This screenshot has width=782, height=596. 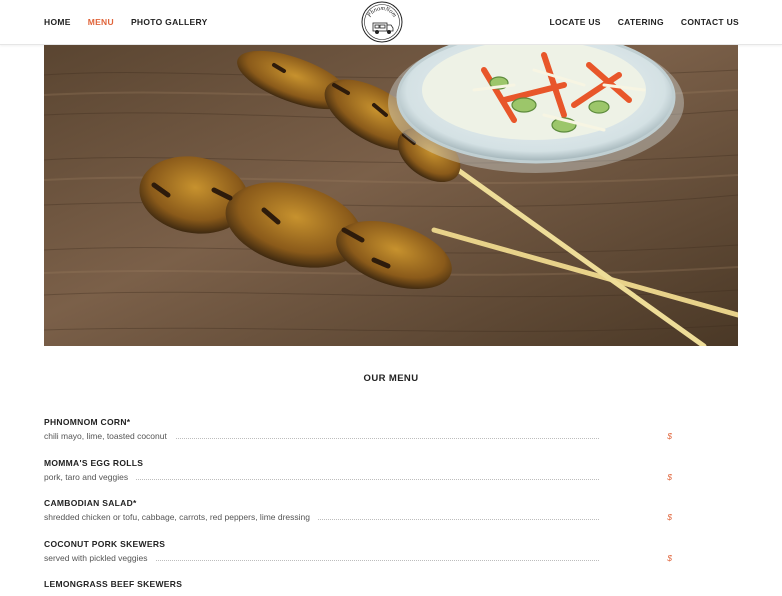 I want to click on menu-item-name: PHNOMNOM CORN*, so click(x=87, y=422).